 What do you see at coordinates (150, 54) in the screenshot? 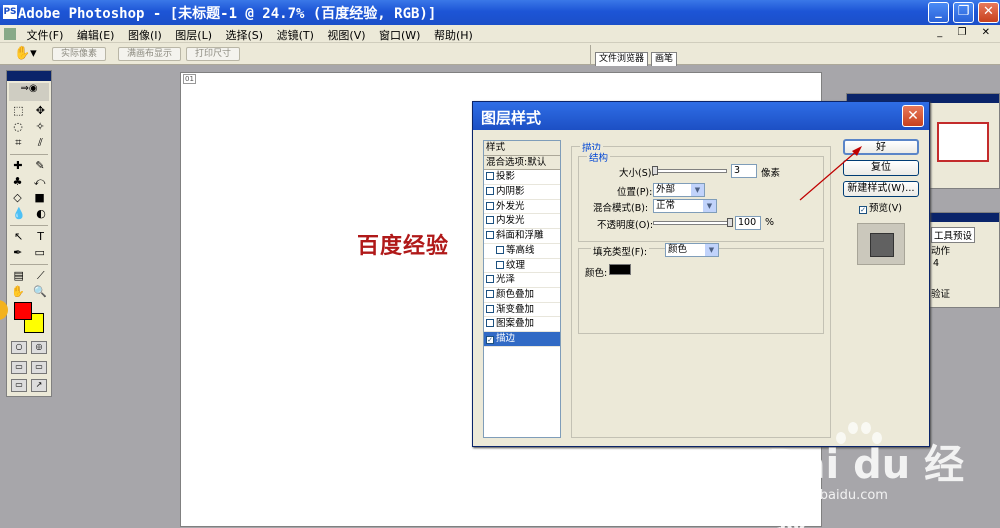
I see `fit-on-screen-button: 满画布显示` at bounding box center [150, 54].